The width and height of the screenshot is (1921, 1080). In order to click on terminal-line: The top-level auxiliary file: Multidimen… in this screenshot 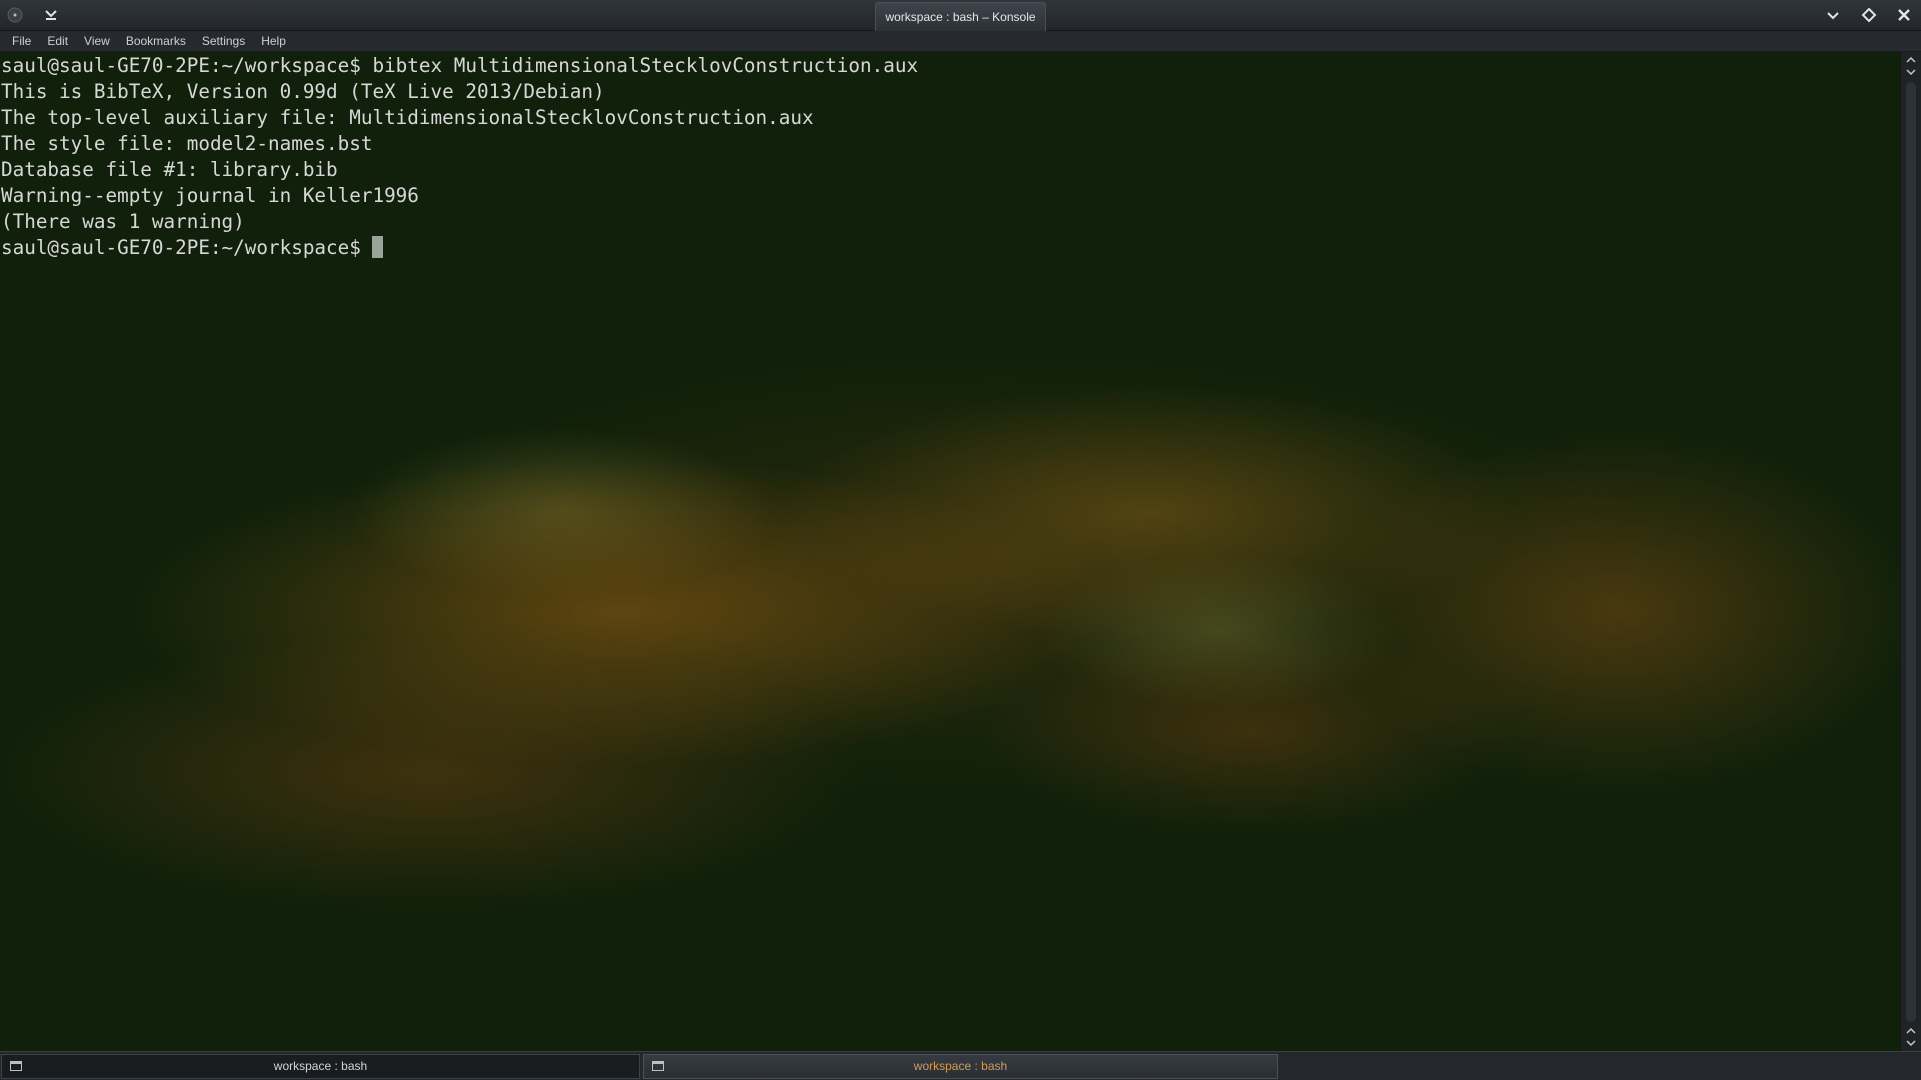, I will do `click(407, 117)`.